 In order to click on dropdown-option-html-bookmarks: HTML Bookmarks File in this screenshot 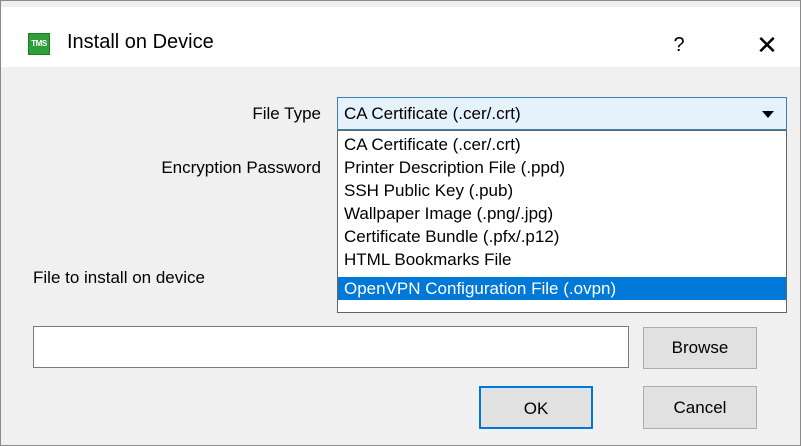, I will do `click(562, 259)`.